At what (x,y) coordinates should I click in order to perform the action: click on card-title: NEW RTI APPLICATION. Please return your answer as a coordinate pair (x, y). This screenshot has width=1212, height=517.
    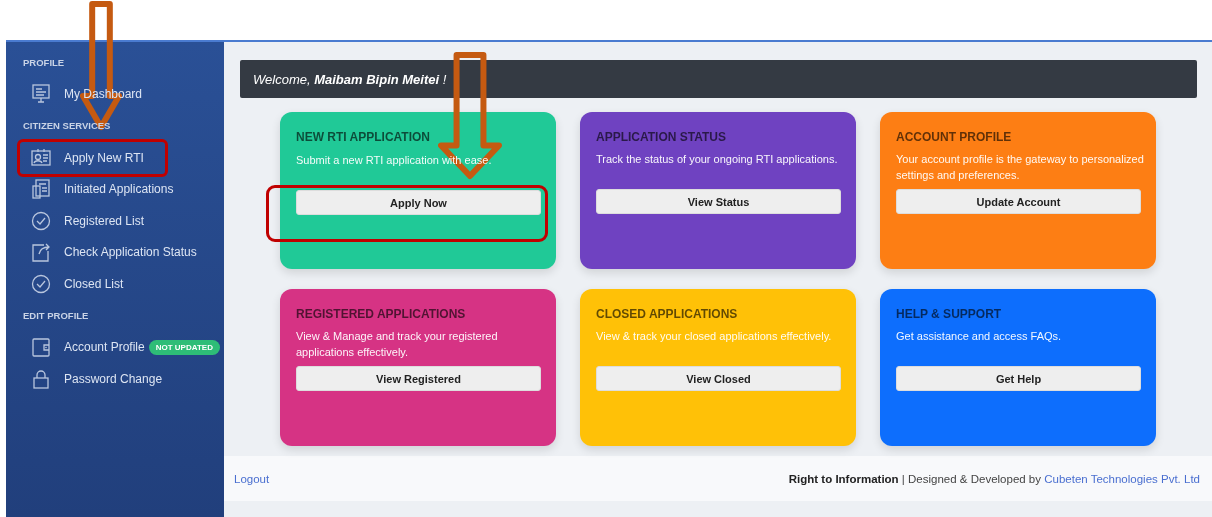
    Looking at the image, I should click on (363, 137).